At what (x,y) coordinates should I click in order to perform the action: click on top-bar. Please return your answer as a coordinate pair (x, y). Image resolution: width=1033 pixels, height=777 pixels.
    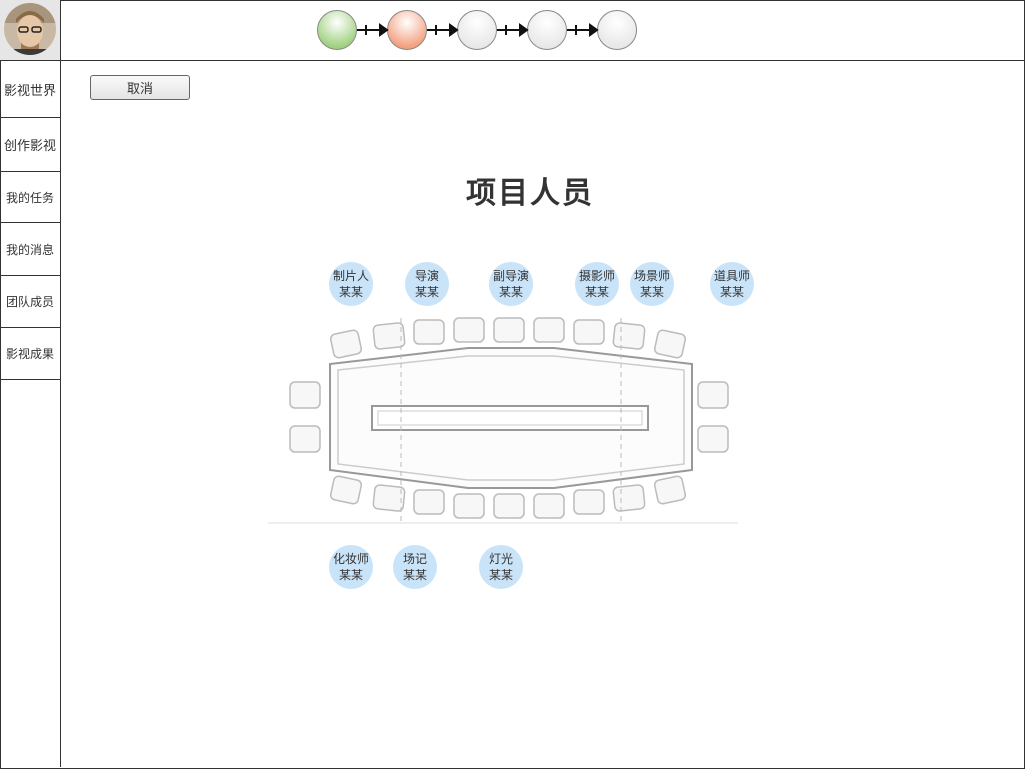
    Looking at the image, I should click on (512, 30).